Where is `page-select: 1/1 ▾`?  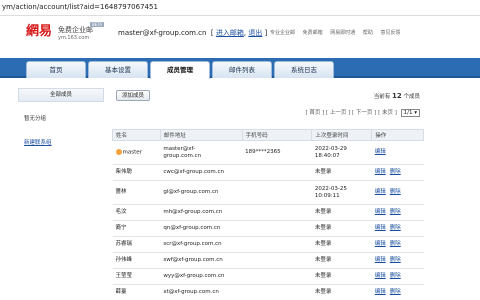
page-select: 1/1 ▾ is located at coordinates (410, 113).